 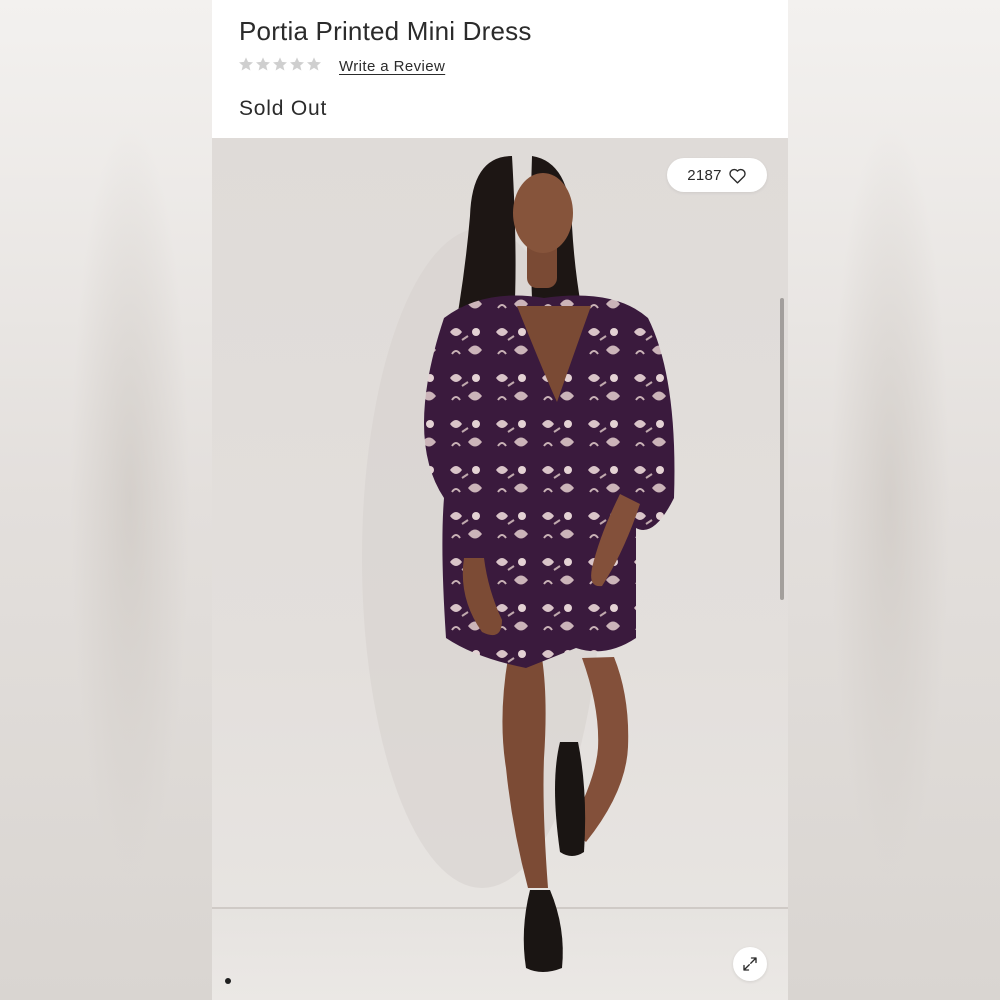 What do you see at coordinates (737, 176) in the screenshot?
I see `heart-icon` at bounding box center [737, 176].